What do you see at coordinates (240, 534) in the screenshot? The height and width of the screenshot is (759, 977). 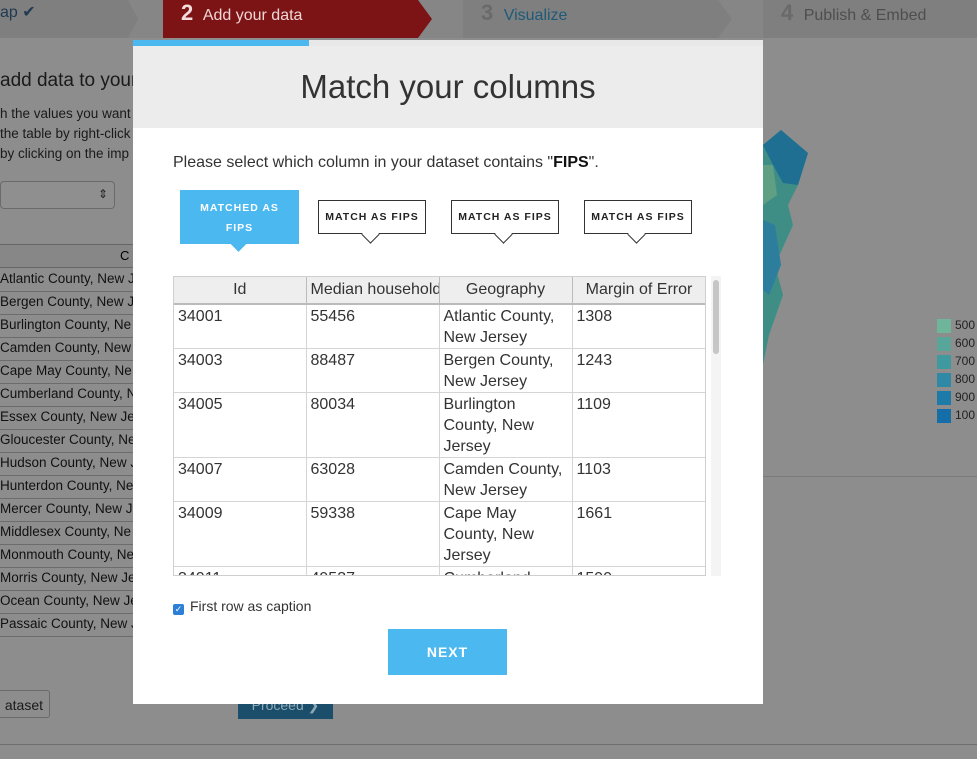 I see `table-cell: 34009` at bounding box center [240, 534].